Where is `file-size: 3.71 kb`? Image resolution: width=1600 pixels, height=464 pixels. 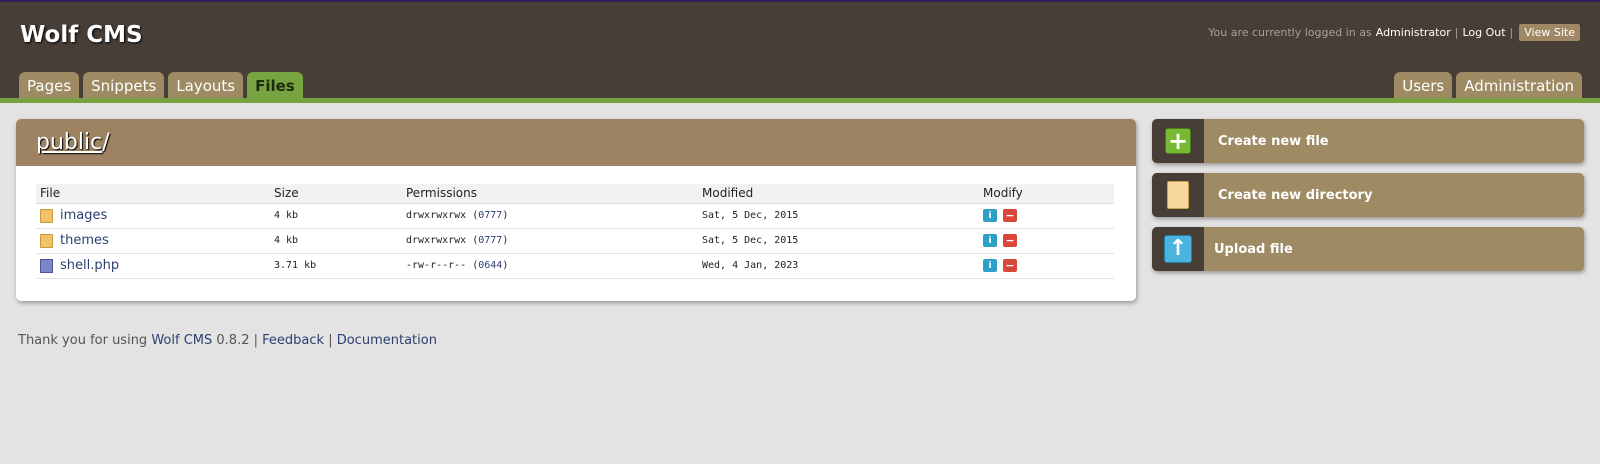 file-size: 3.71 kb is located at coordinates (336, 266).